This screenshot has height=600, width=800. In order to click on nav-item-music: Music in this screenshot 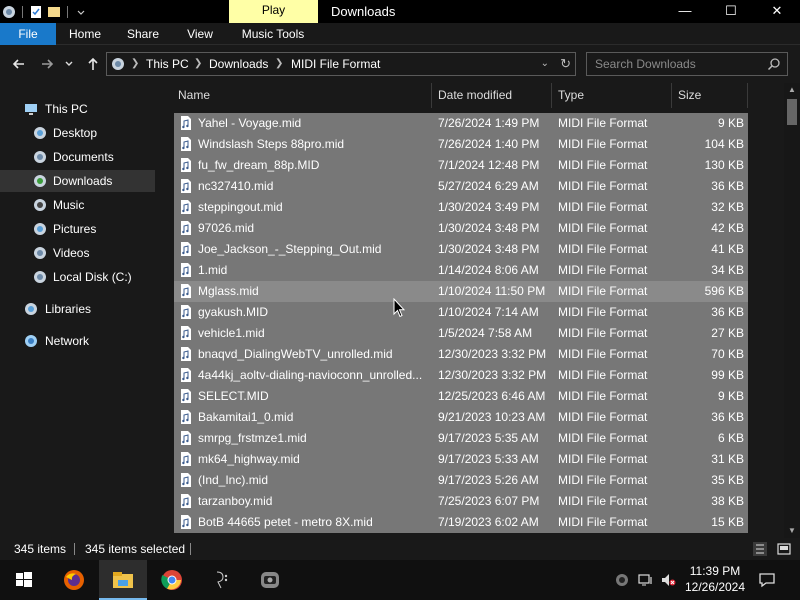, I will do `click(77, 205)`.